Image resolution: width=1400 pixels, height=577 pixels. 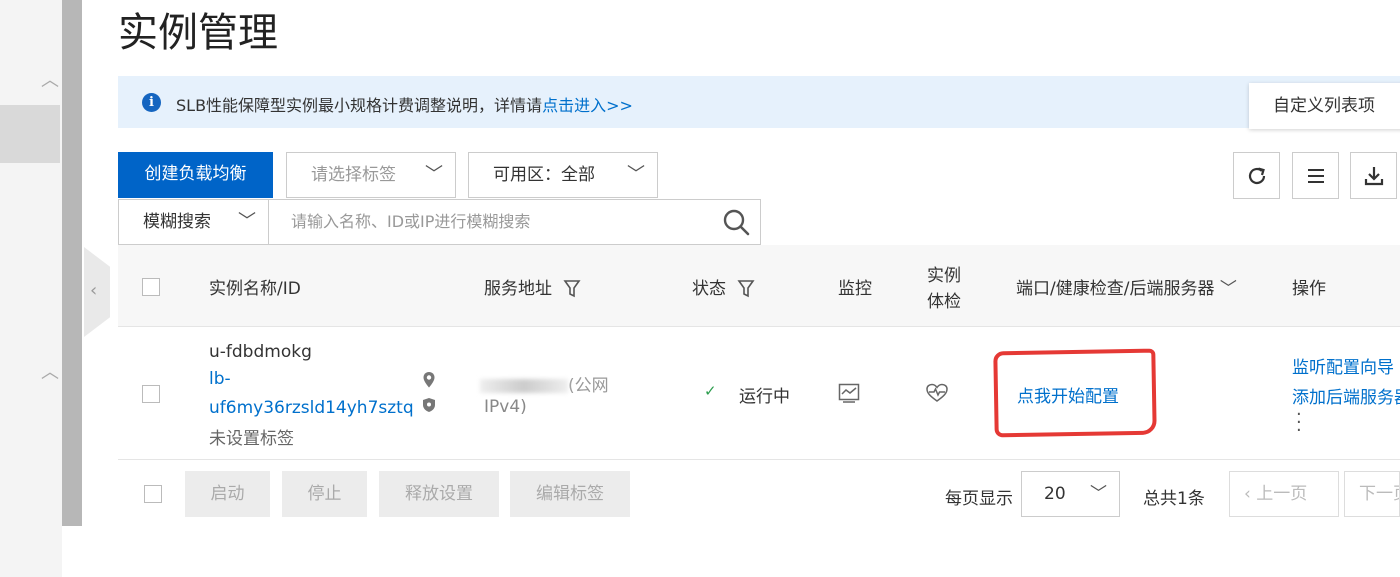 I want to click on column-ports-label: 端口/健康检查/后端服务器, so click(x=1115, y=289).